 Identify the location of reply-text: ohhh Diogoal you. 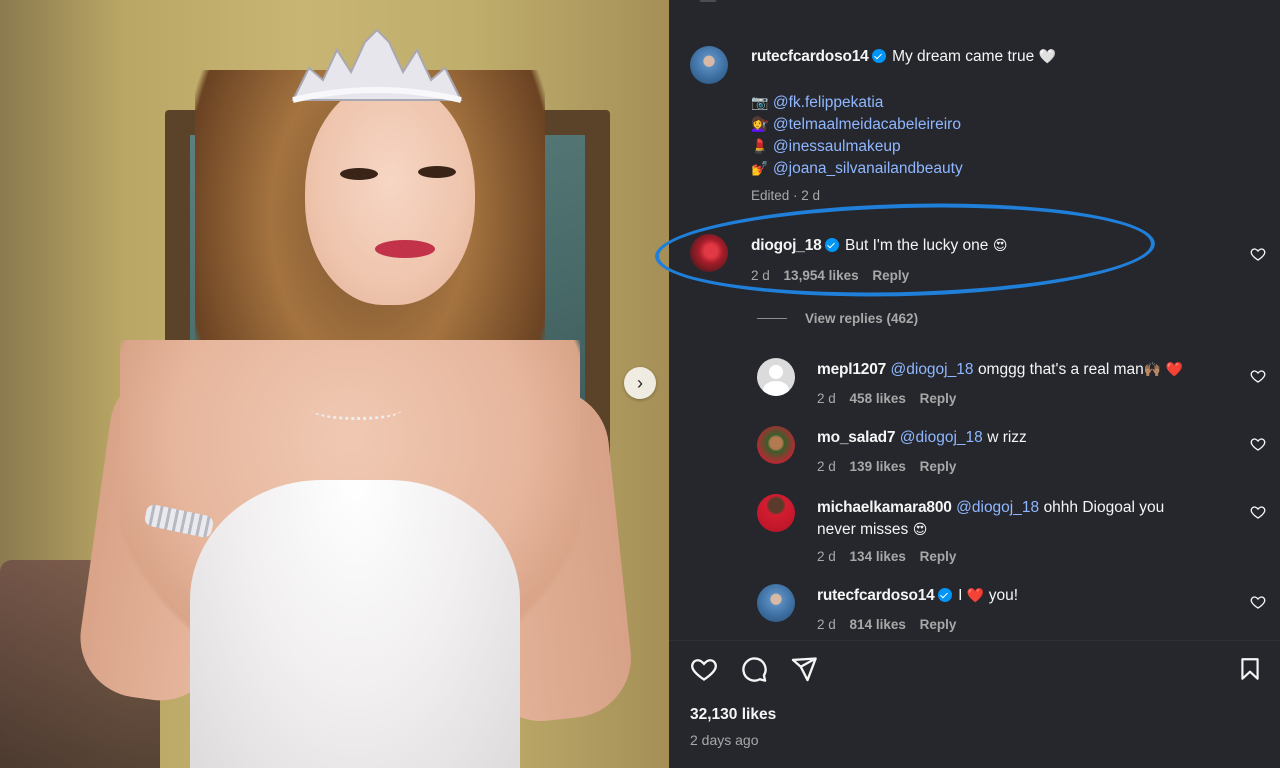
(1104, 507).